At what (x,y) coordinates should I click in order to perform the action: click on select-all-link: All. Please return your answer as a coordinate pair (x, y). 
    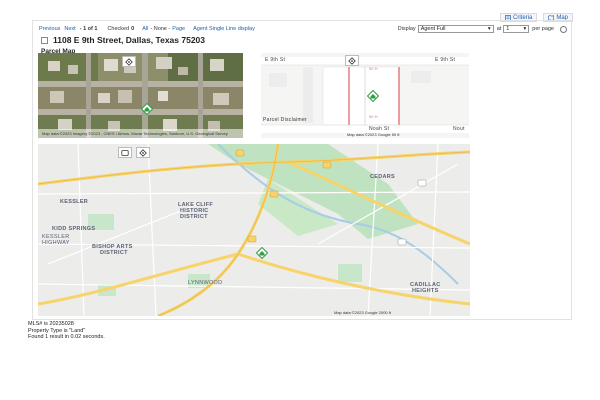
    Looking at the image, I should click on (145, 29).